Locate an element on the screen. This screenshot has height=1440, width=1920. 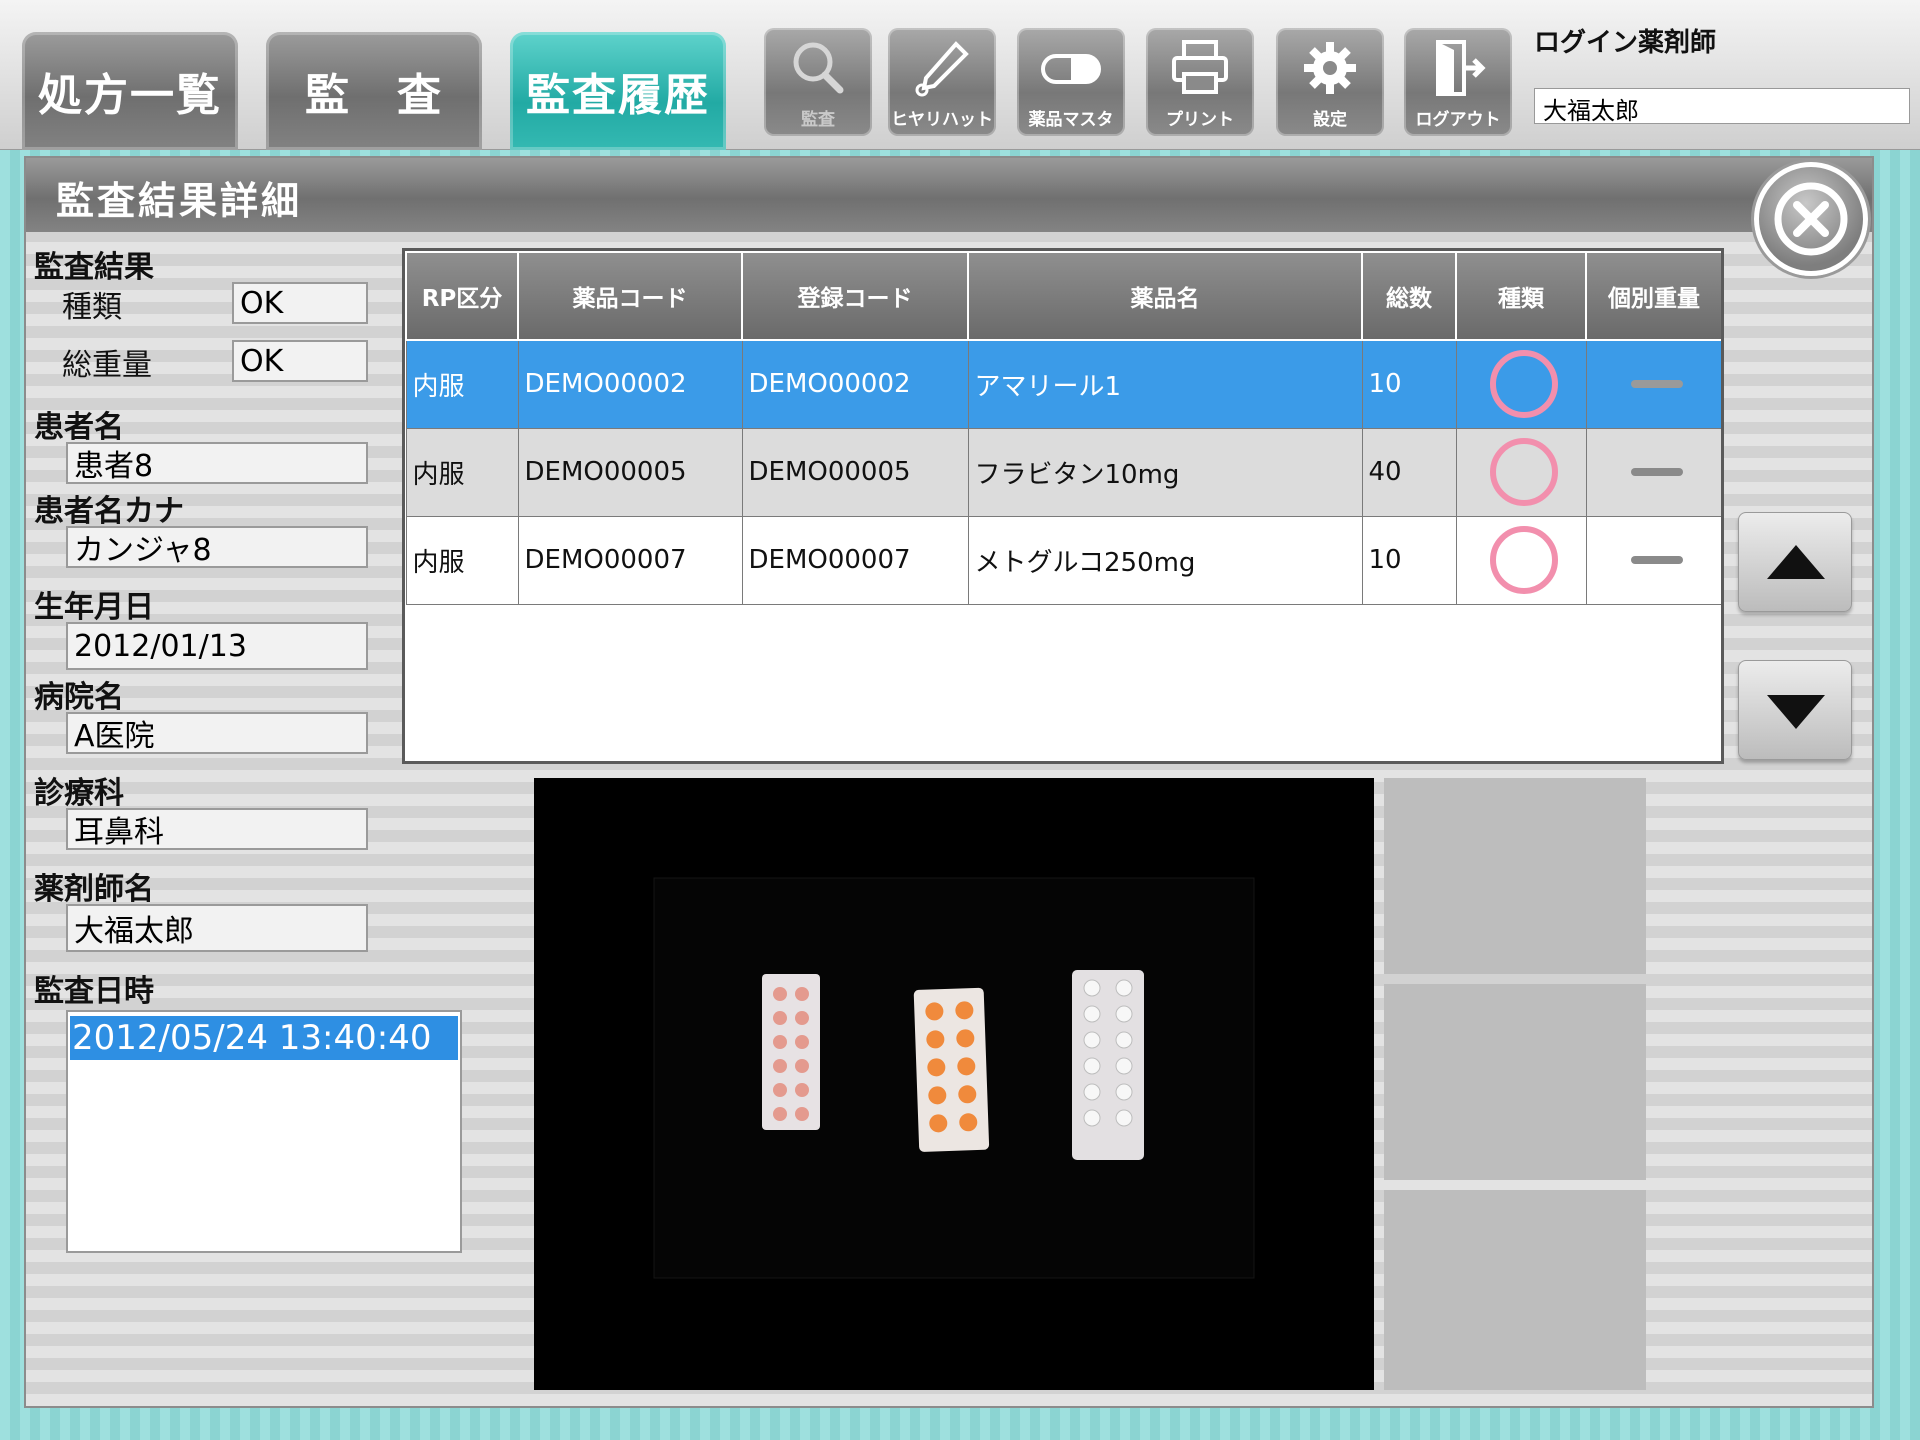
tab-prescription-list: 処方一覧 is located at coordinates (130, 91).